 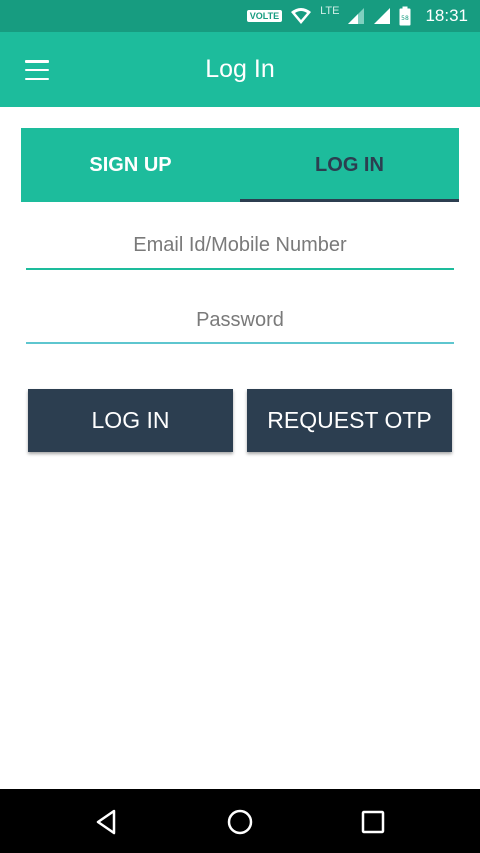 What do you see at coordinates (240, 16) in the screenshot?
I see `status-bar: VOLTE LTE 58 18:31` at bounding box center [240, 16].